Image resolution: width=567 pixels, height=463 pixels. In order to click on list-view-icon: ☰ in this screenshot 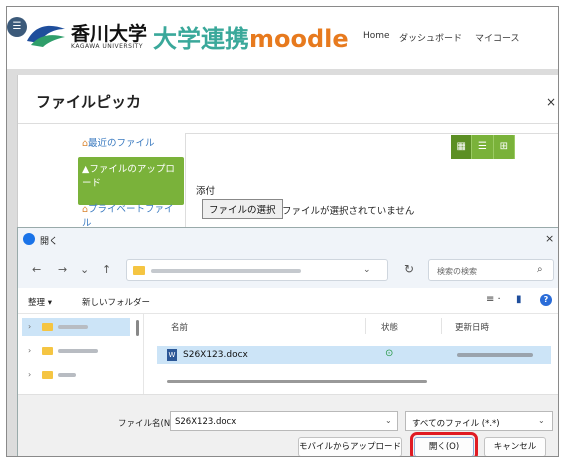, I will do `click(483, 147)`.